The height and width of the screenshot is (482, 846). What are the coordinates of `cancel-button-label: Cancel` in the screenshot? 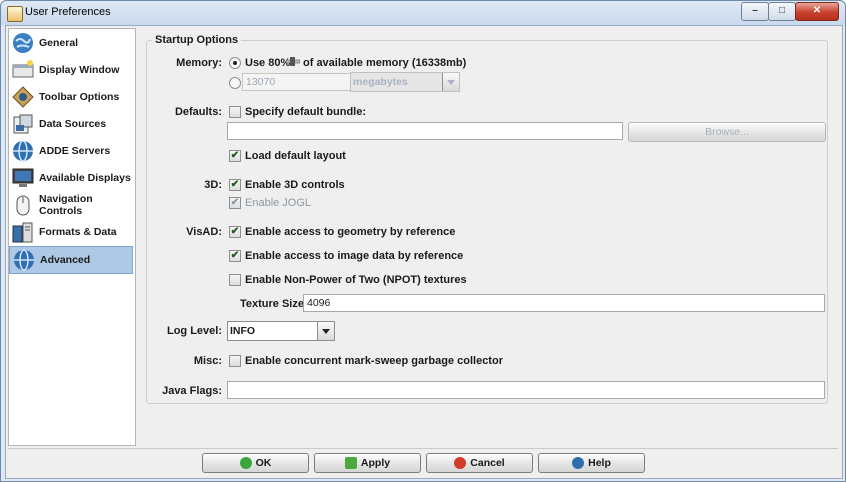 It's located at (487, 463).